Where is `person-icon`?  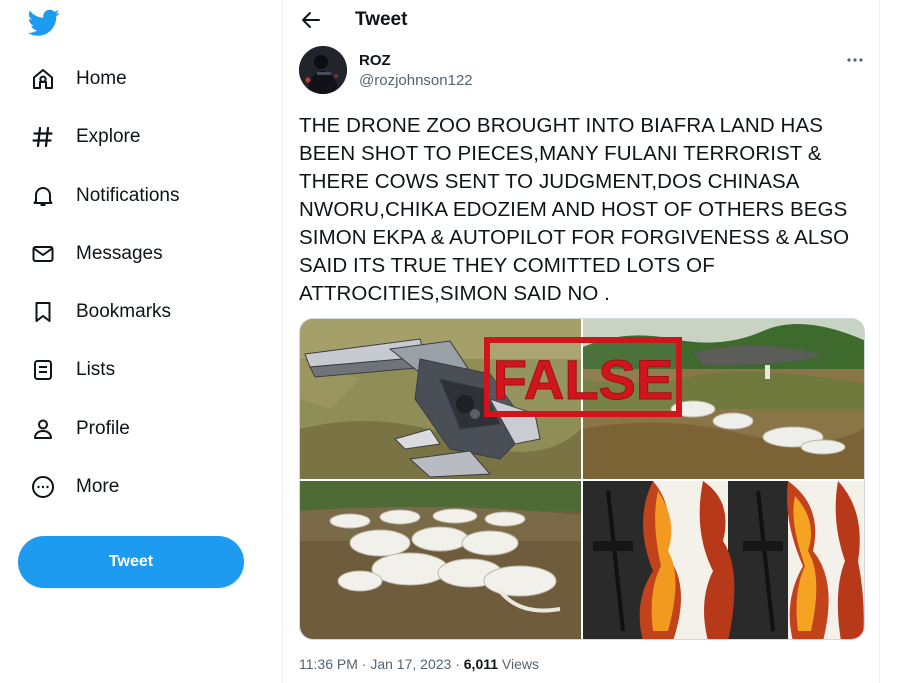
person-icon is located at coordinates (43, 429).